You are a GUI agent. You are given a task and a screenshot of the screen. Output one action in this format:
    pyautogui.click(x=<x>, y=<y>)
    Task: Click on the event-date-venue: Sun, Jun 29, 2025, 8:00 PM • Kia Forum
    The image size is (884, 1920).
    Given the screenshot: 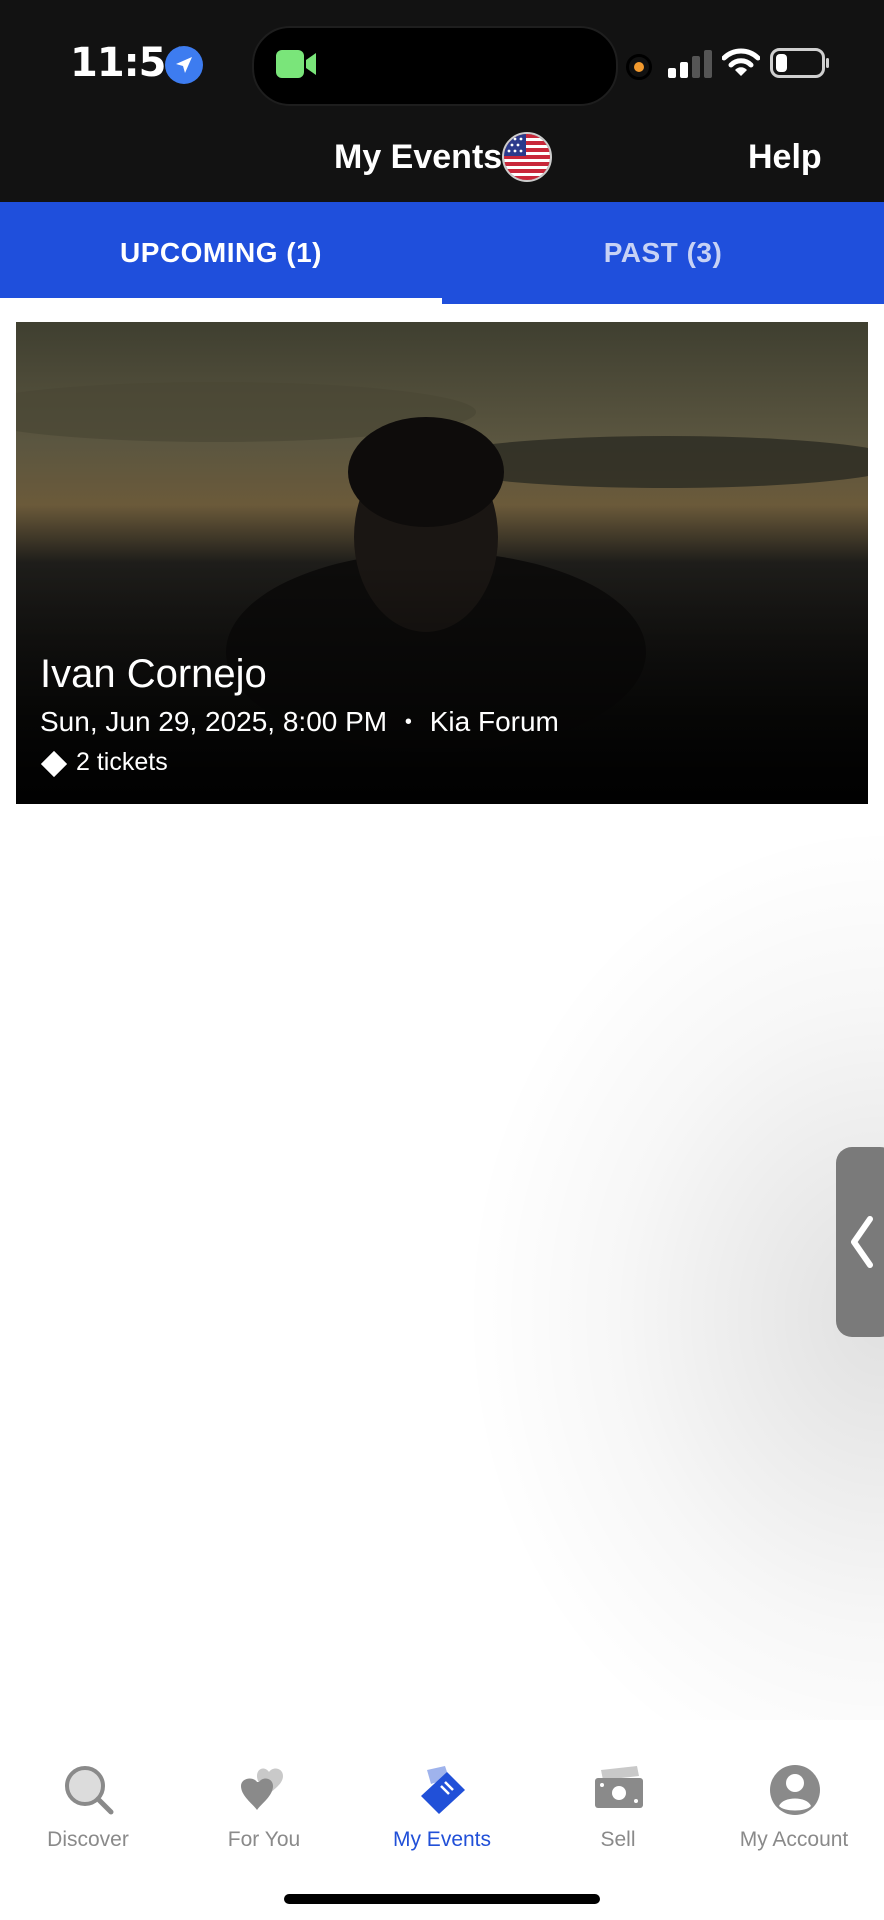 What is the action you would take?
    pyautogui.click(x=299, y=722)
    